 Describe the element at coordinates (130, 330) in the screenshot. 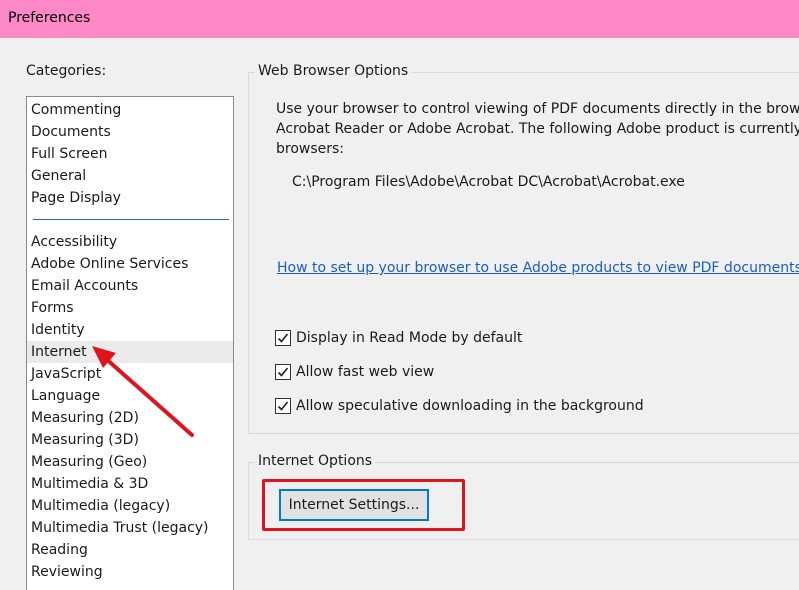

I see `category-item-identity: Identity` at that location.